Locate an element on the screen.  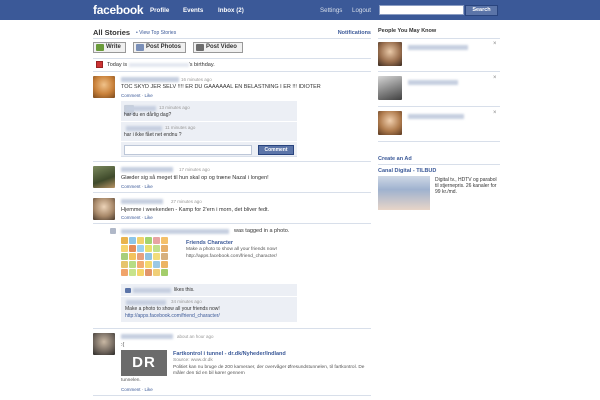
search-input is located at coordinates (421, 10).